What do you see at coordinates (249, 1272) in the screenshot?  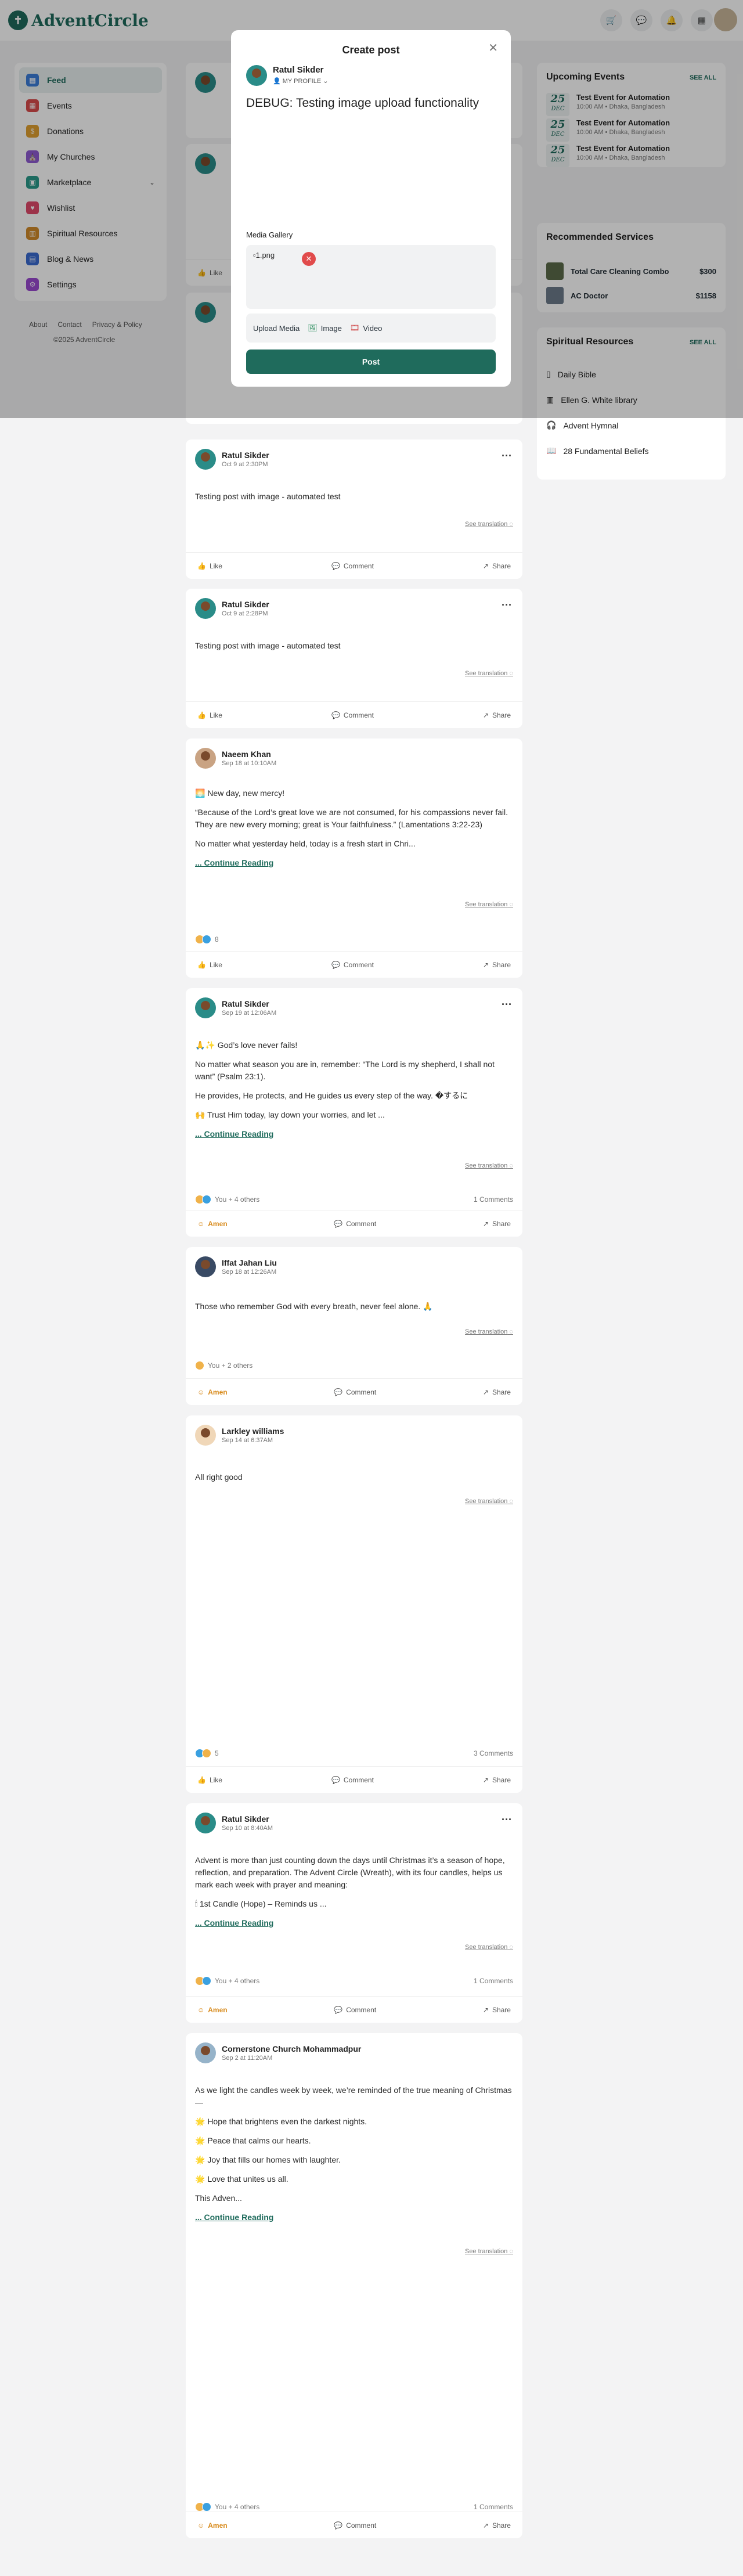 I see `post-time: Sep 18 at 12:26AM` at bounding box center [249, 1272].